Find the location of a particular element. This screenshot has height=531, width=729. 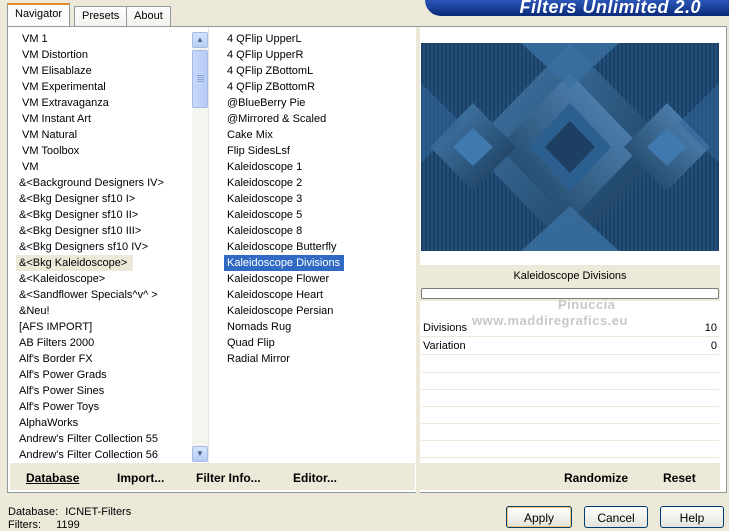

chevron-up-icon: ▲ is located at coordinates (200, 39).